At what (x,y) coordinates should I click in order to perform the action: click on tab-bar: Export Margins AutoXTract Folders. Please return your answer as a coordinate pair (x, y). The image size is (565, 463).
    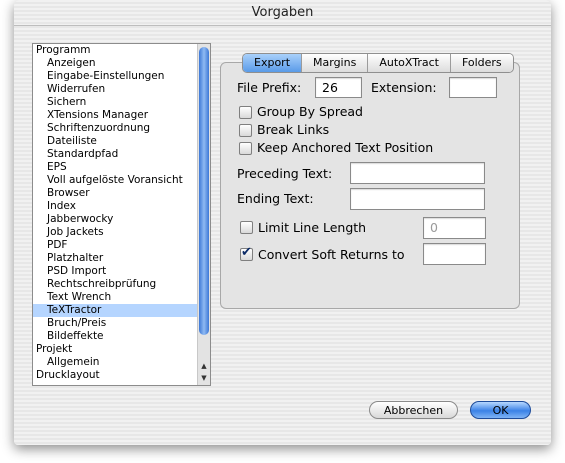
    Looking at the image, I should click on (378, 63).